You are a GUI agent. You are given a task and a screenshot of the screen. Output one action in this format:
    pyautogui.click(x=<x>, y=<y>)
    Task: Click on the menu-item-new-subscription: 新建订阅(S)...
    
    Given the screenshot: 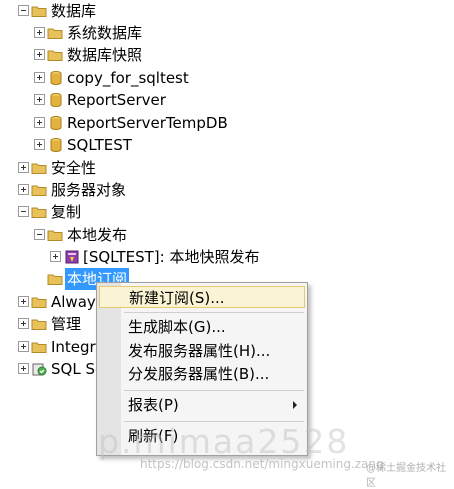 What is the action you would take?
    pyautogui.click(x=202, y=297)
    